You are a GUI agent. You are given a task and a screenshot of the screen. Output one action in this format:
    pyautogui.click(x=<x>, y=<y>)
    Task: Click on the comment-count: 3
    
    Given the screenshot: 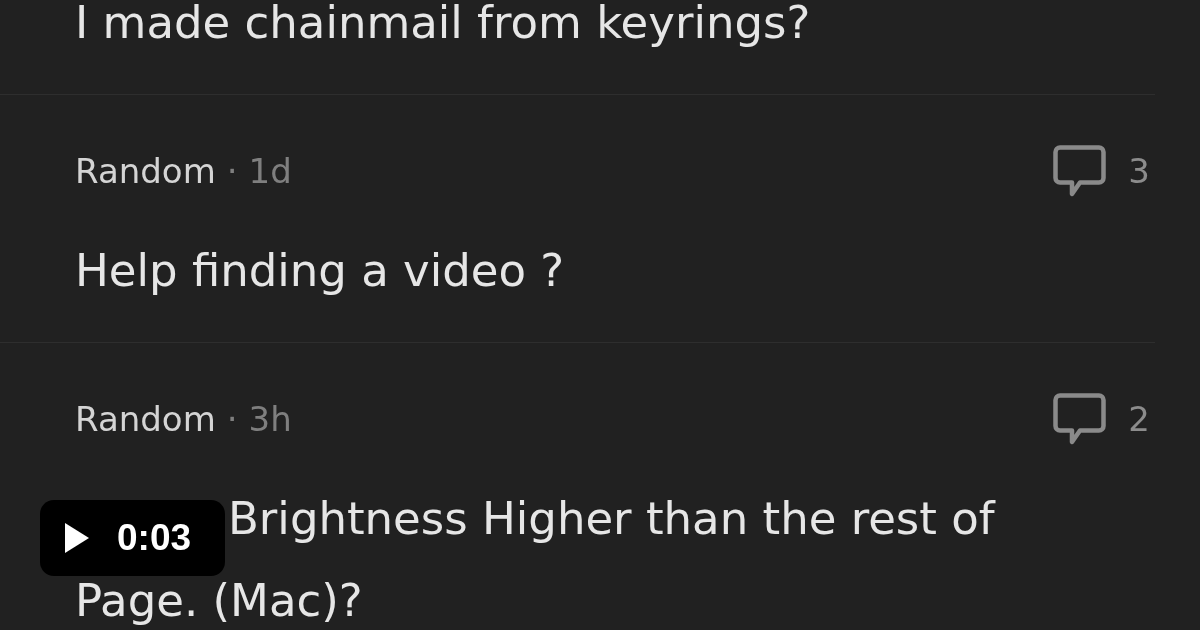 What is the action you would take?
    pyautogui.click(x=1139, y=171)
    